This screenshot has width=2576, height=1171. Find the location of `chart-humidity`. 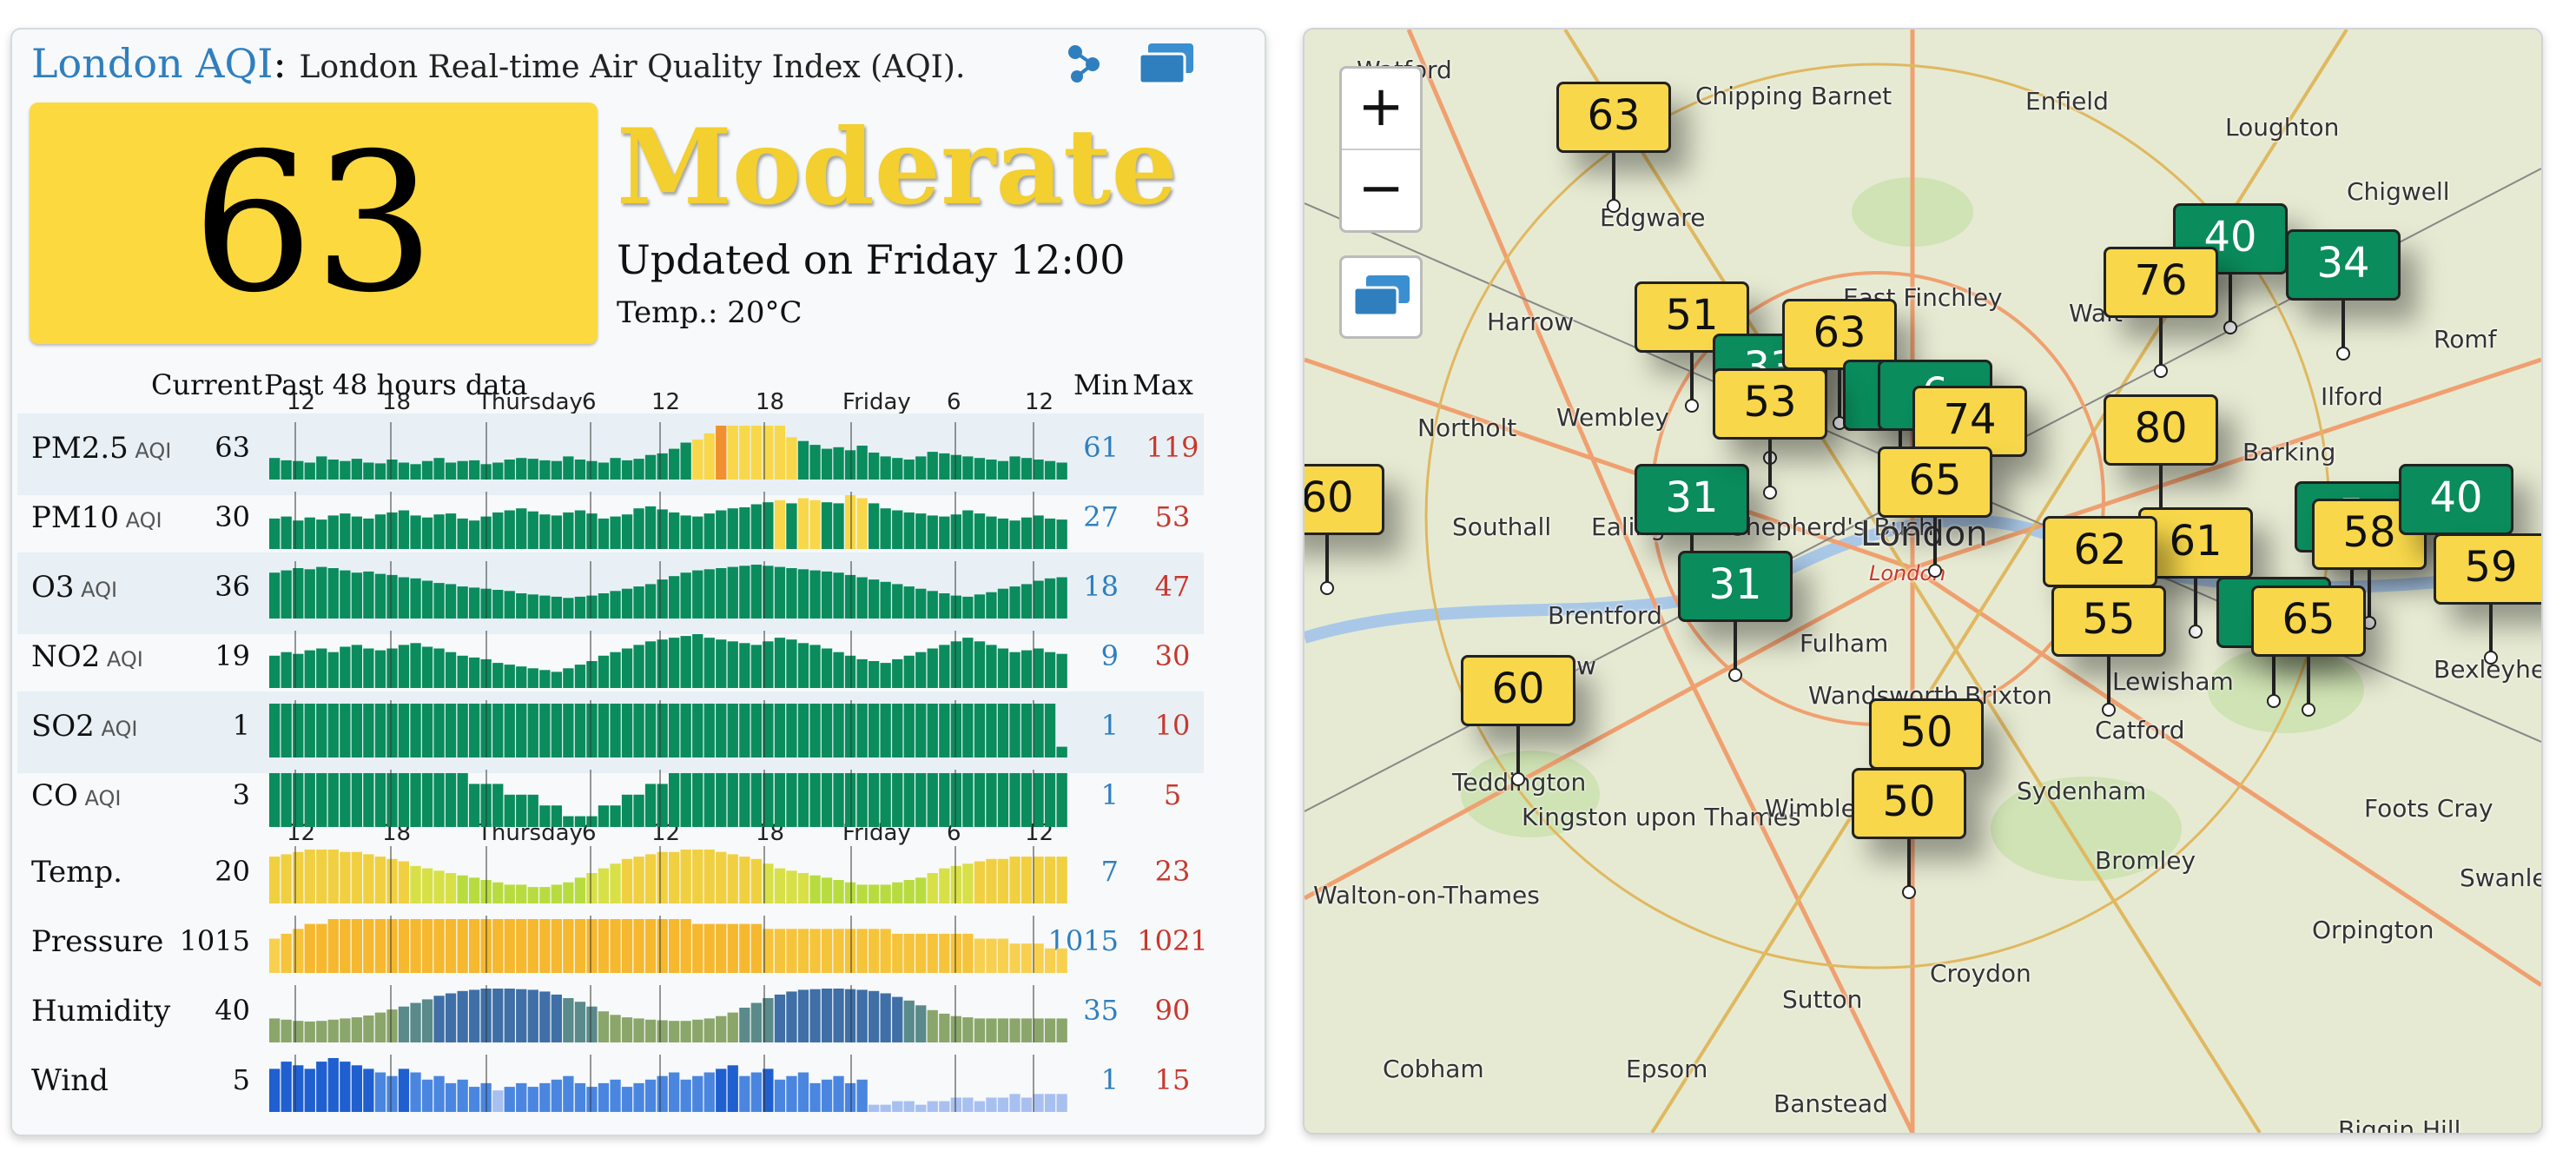

chart-humidity is located at coordinates (668, 1014).